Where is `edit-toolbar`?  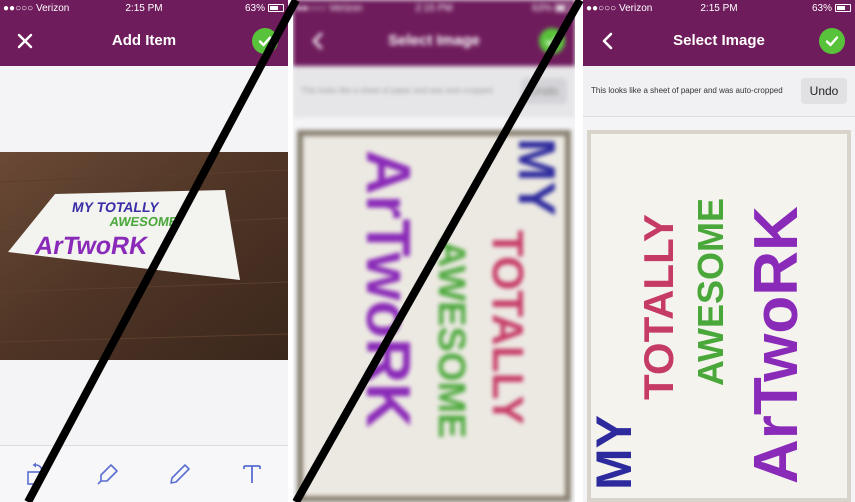 edit-toolbar is located at coordinates (144, 473).